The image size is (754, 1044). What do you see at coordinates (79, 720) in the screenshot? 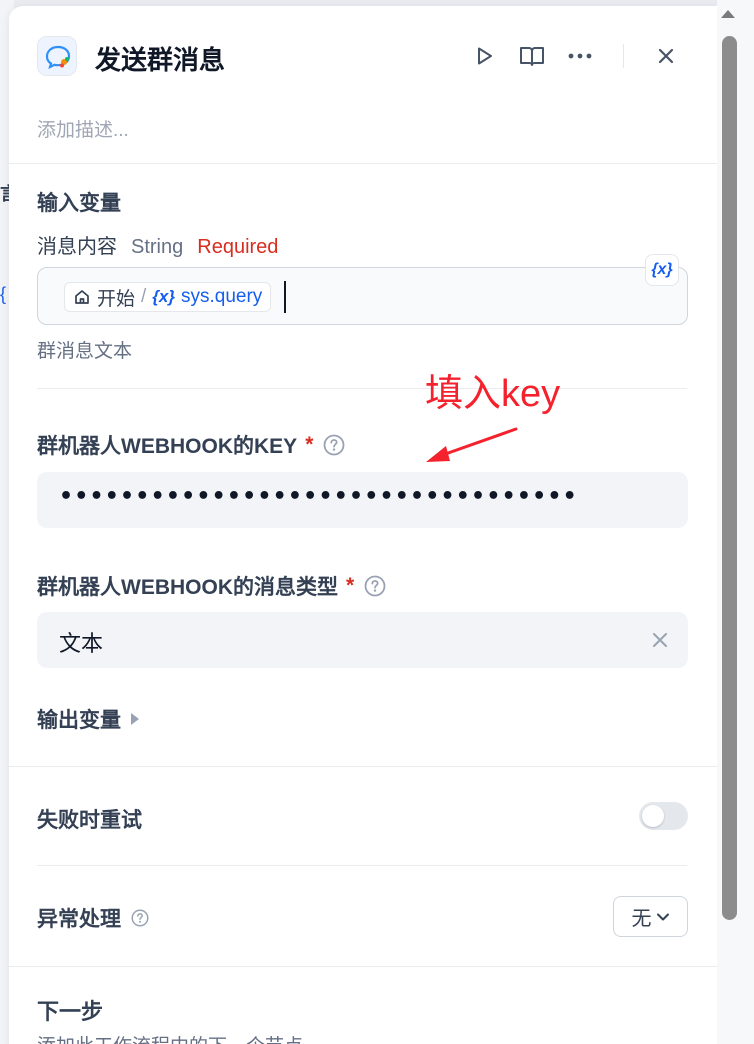
I see `output-variables-title: 输出变量` at bounding box center [79, 720].